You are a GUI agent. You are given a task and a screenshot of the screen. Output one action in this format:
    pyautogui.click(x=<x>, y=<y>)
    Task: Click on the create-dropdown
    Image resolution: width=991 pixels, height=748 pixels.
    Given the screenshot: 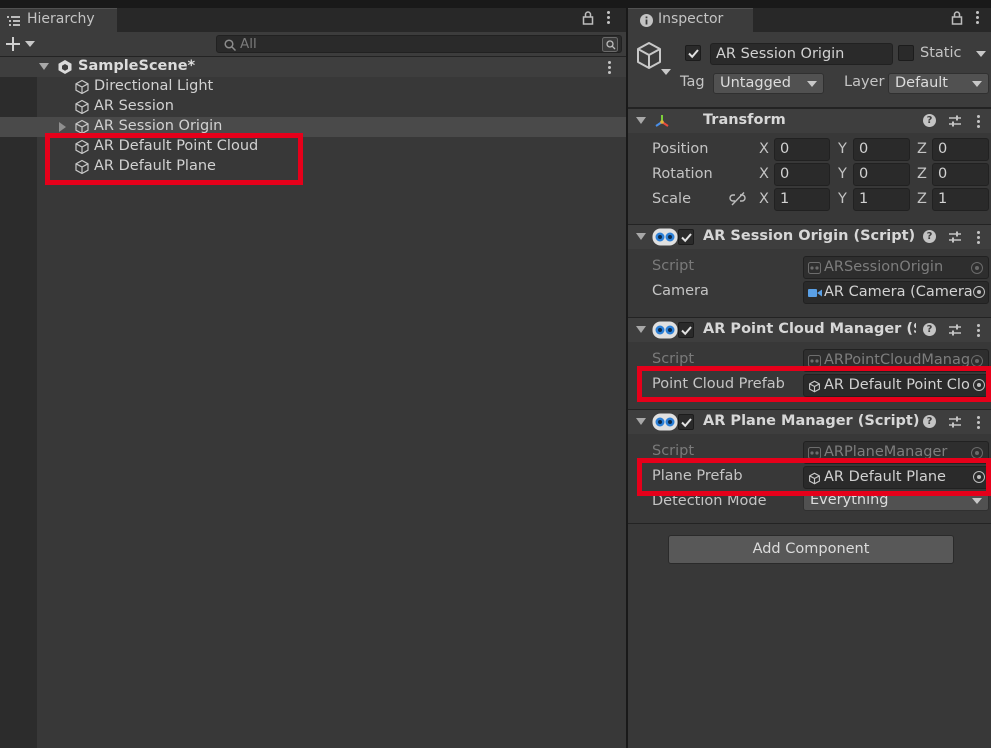 What is the action you would take?
    pyautogui.click(x=21, y=44)
    